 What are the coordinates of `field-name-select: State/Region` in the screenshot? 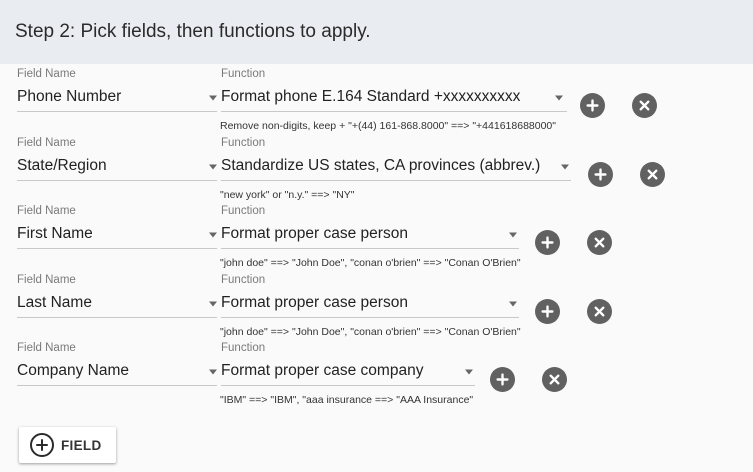 It's located at (117, 166).